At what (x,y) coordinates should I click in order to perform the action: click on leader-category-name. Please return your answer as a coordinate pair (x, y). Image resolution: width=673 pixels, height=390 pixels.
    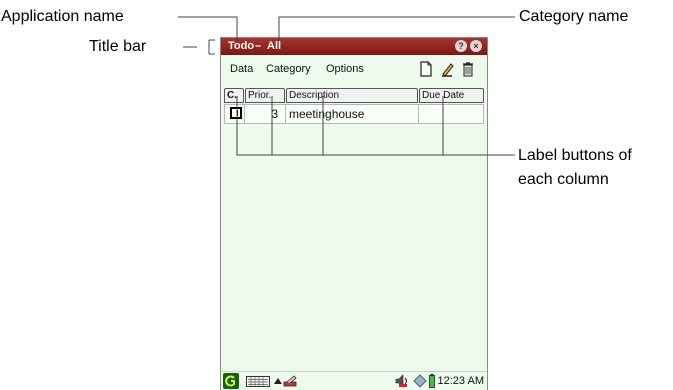
    Looking at the image, I should click on (396, 28).